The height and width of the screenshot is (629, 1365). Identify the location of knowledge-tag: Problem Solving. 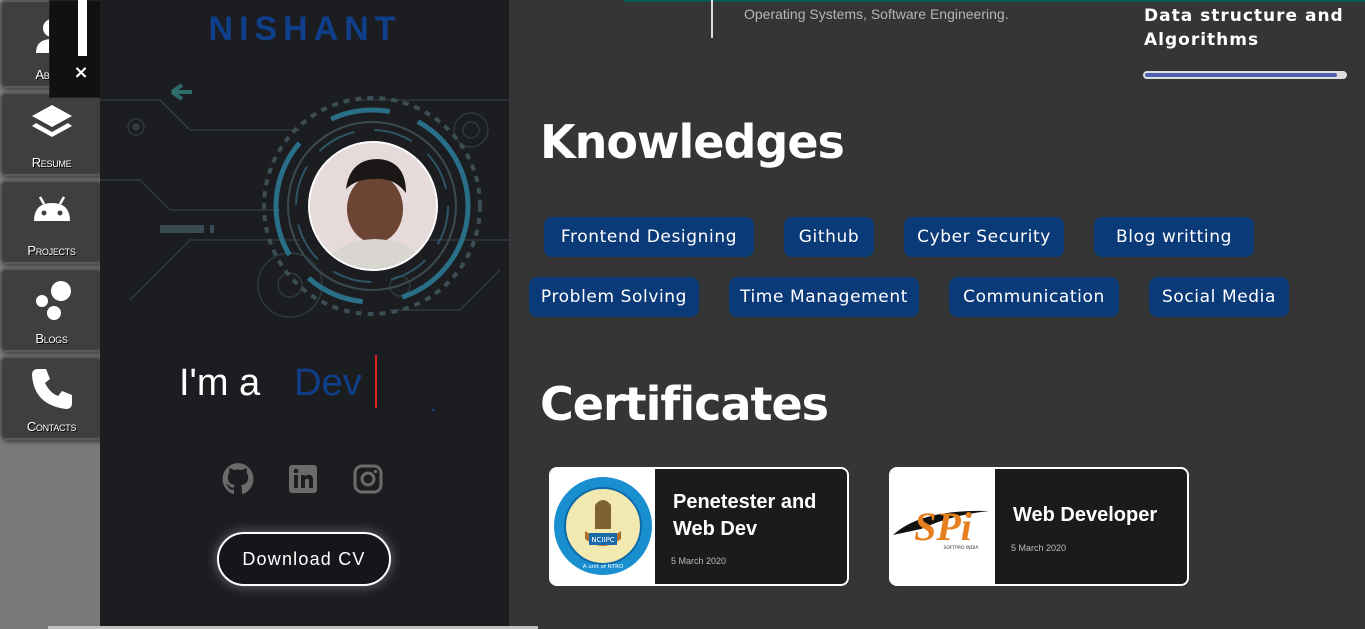
(614, 297).